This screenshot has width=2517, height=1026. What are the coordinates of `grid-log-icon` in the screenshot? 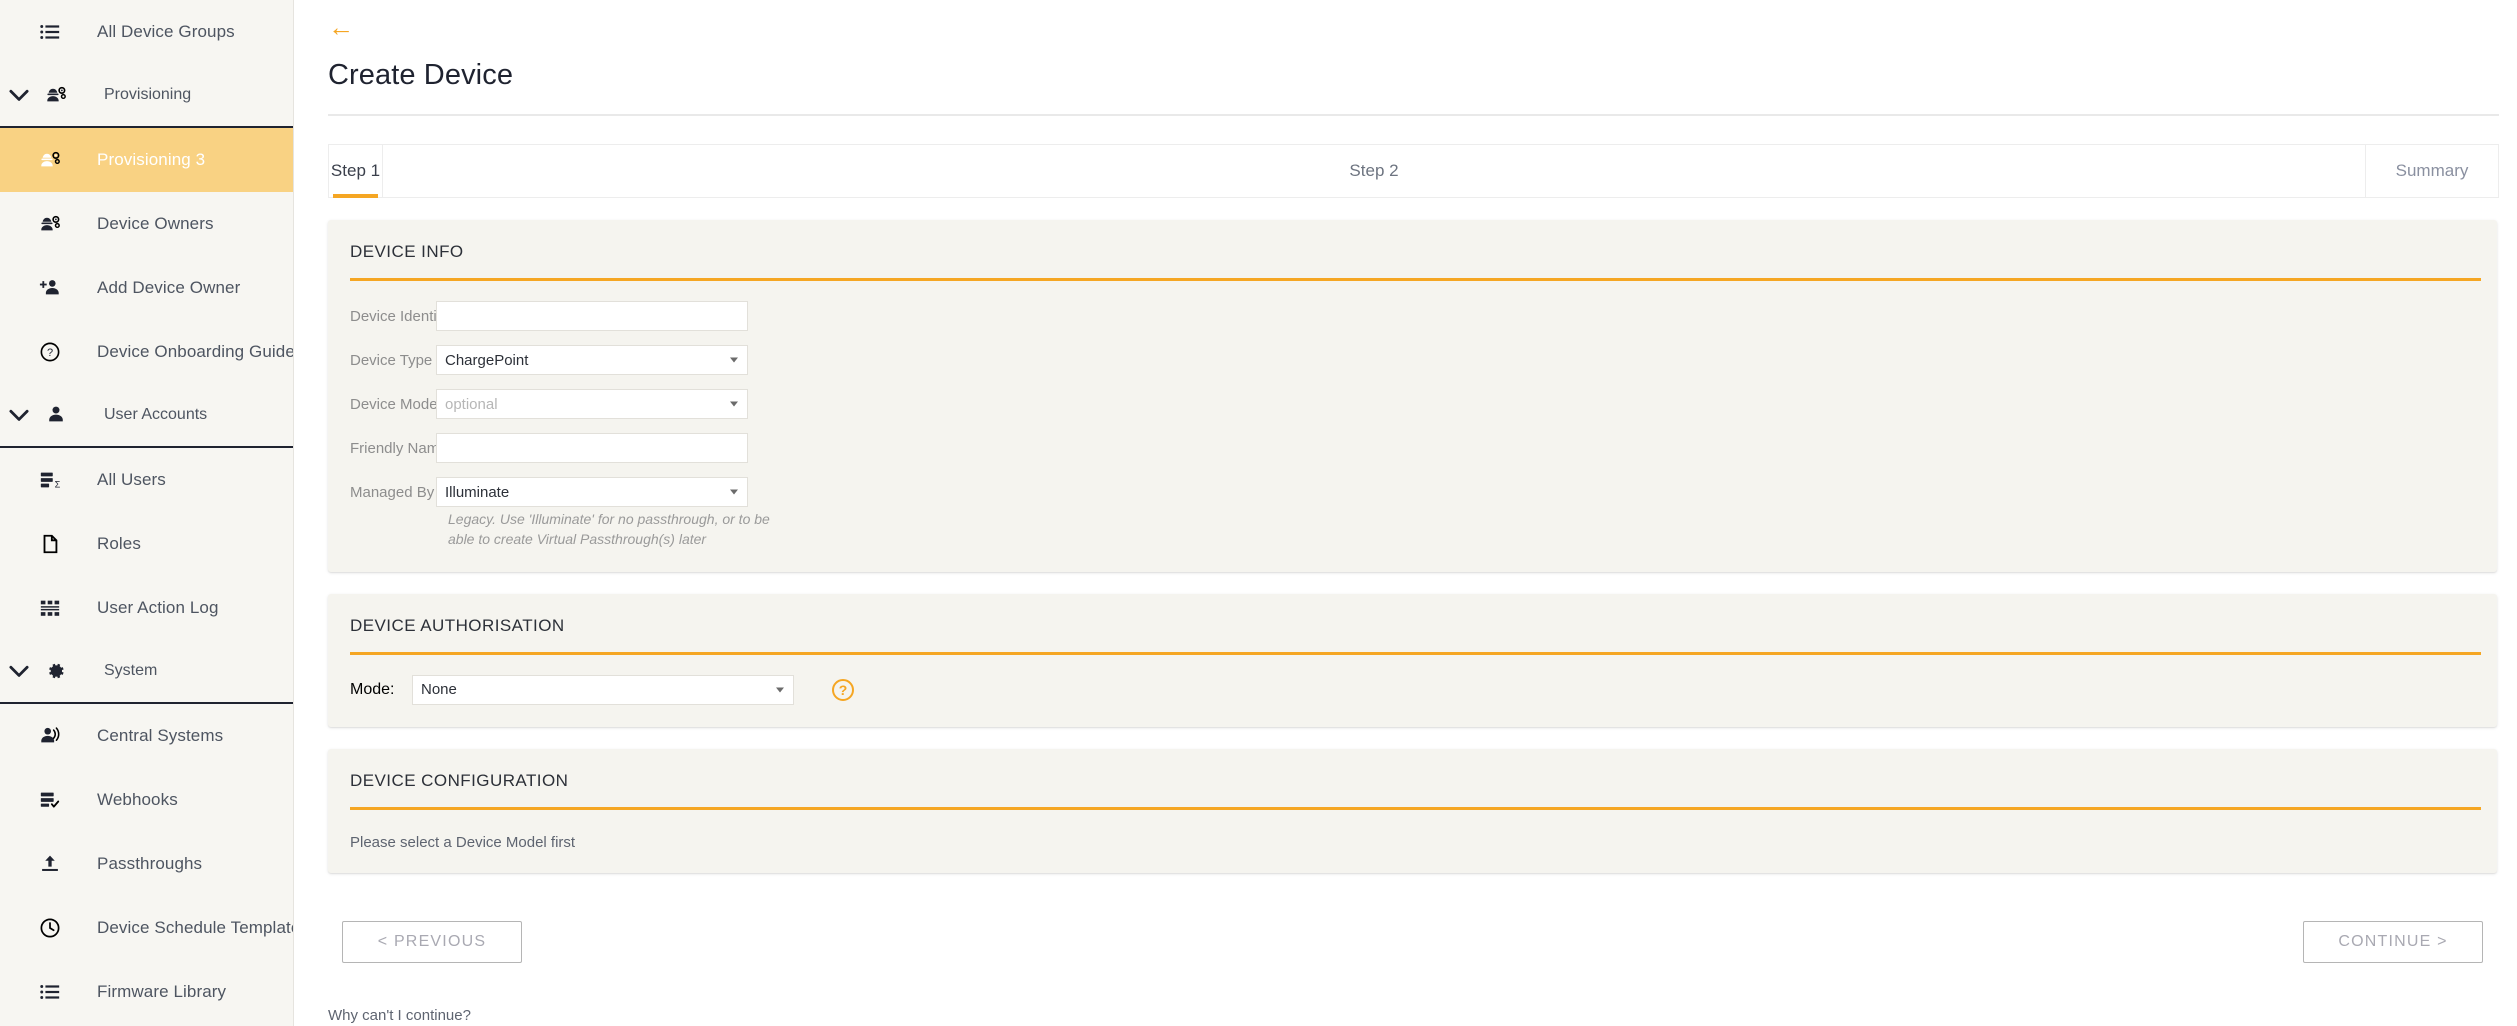 It's located at (50, 608).